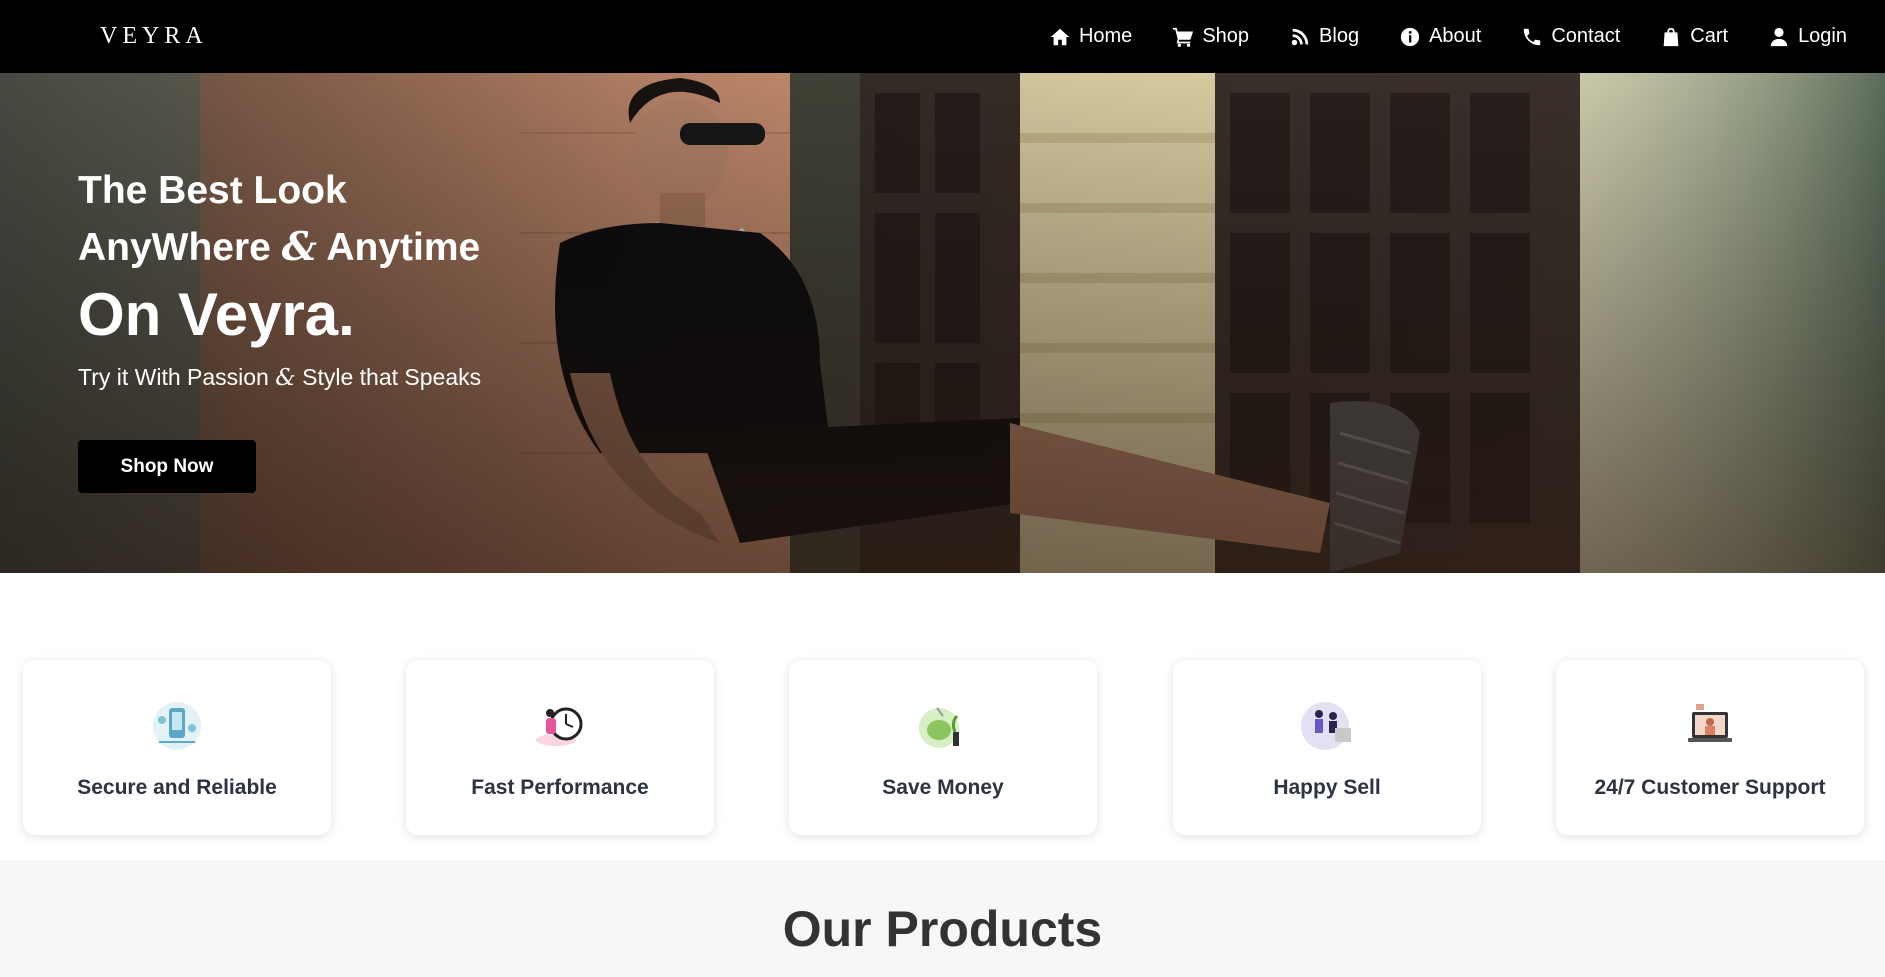 Image resolution: width=1885 pixels, height=977 pixels. I want to click on main-nav: Home Shop Blog About Contact Cart Login, so click(1428, 36).